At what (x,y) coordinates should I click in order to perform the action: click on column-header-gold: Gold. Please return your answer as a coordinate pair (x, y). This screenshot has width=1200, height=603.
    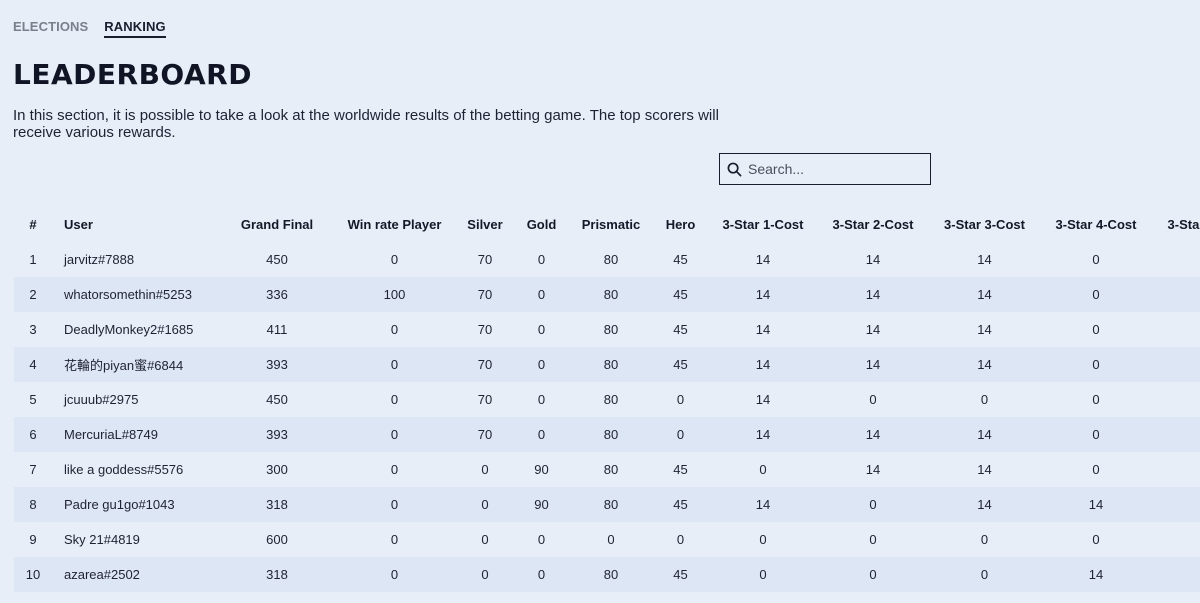
    Looking at the image, I should click on (541, 224).